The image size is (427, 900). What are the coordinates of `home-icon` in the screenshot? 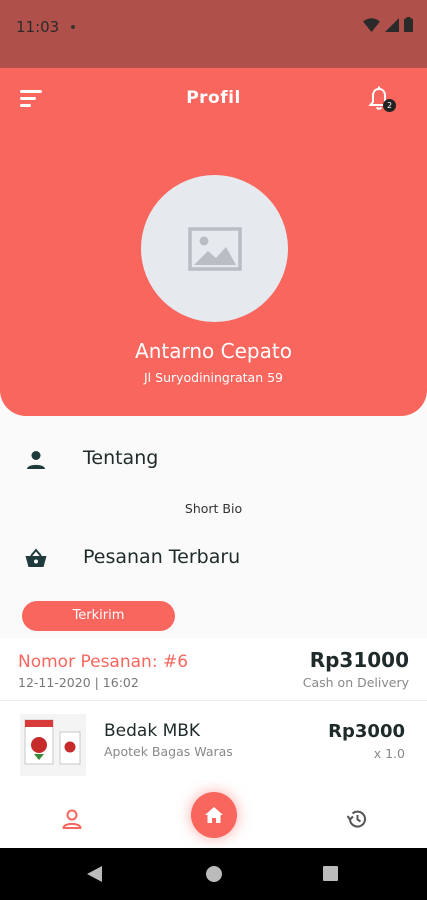 It's located at (214, 815).